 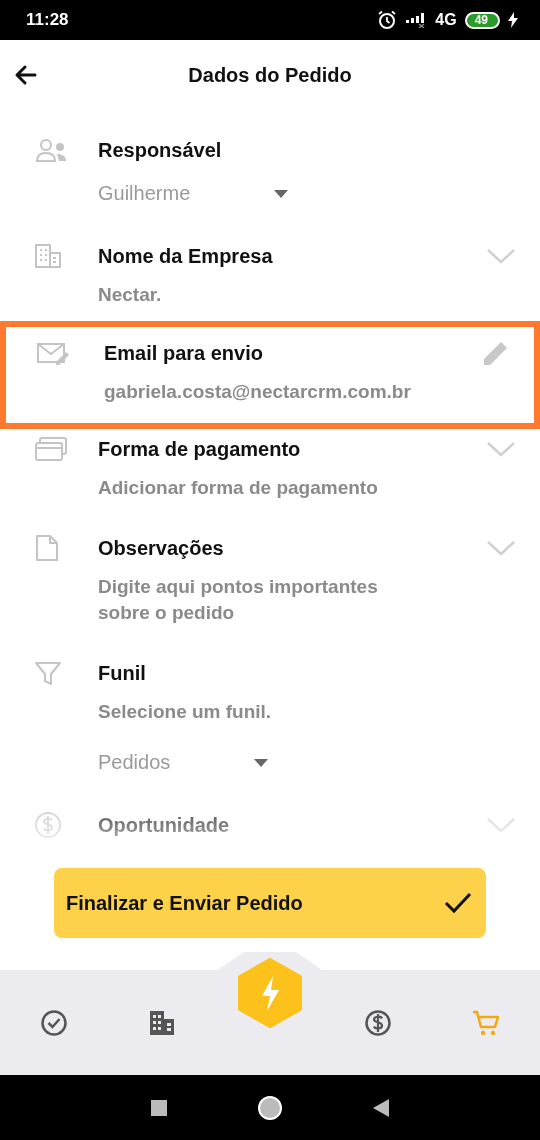 What do you see at coordinates (54, 1022) in the screenshot?
I see `check-circle-icon` at bounding box center [54, 1022].